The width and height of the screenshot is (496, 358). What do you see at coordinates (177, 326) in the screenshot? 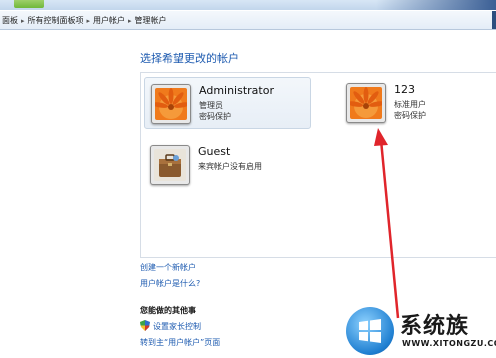
I see `parental-controls-link: 设置家长控制` at bounding box center [177, 326].